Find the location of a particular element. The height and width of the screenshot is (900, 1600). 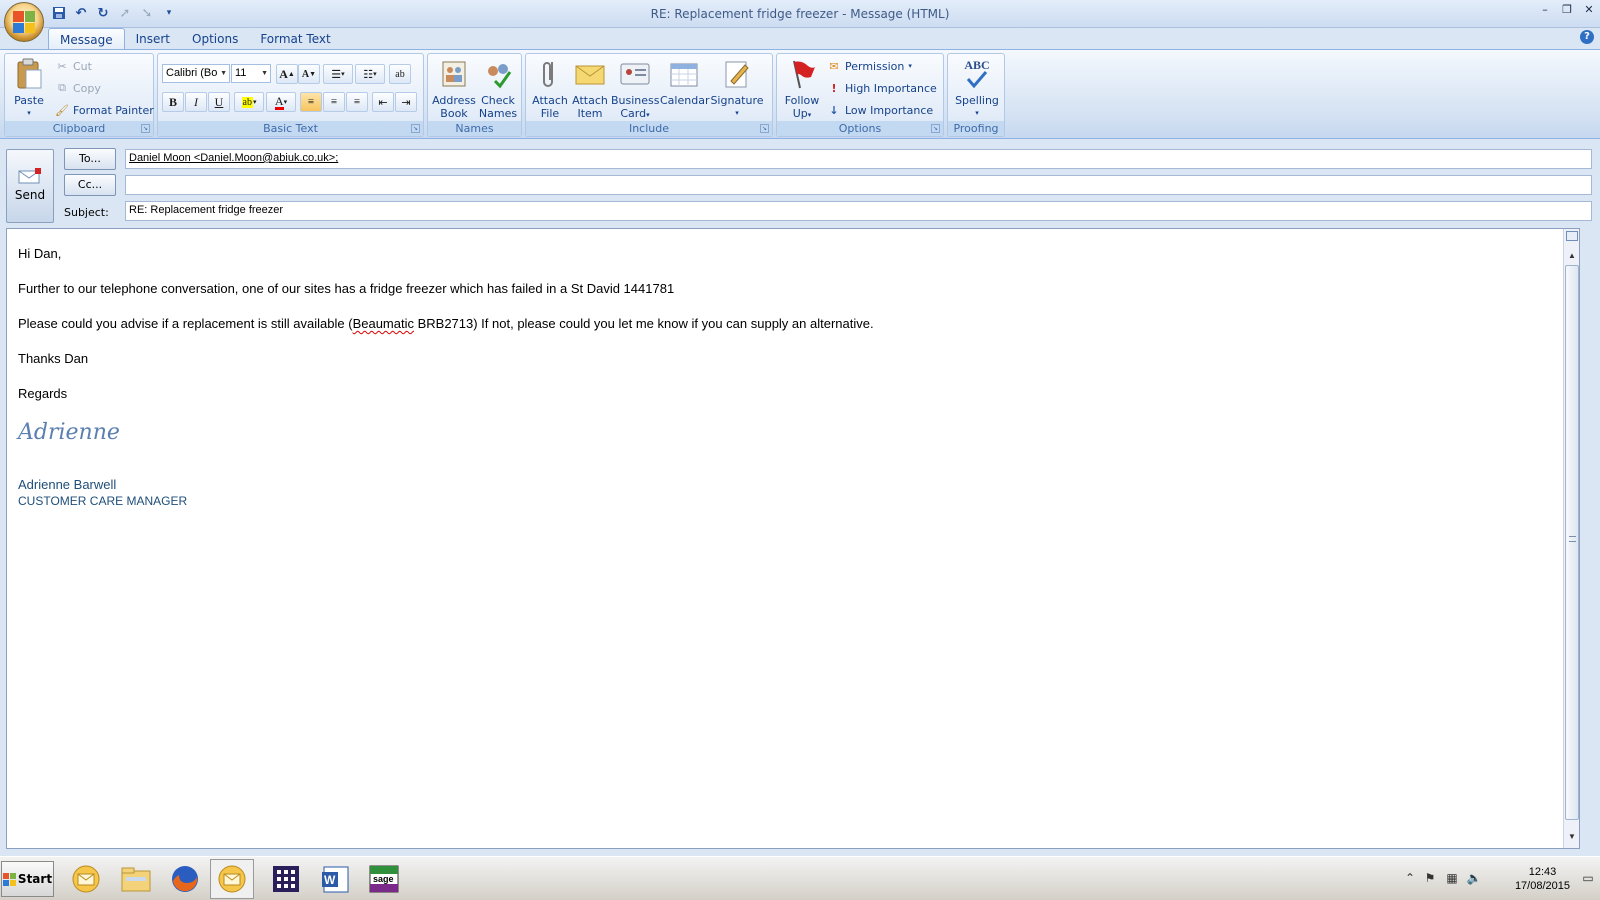

font-name-value: Calibri (Bo is located at coordinates (192, 73).